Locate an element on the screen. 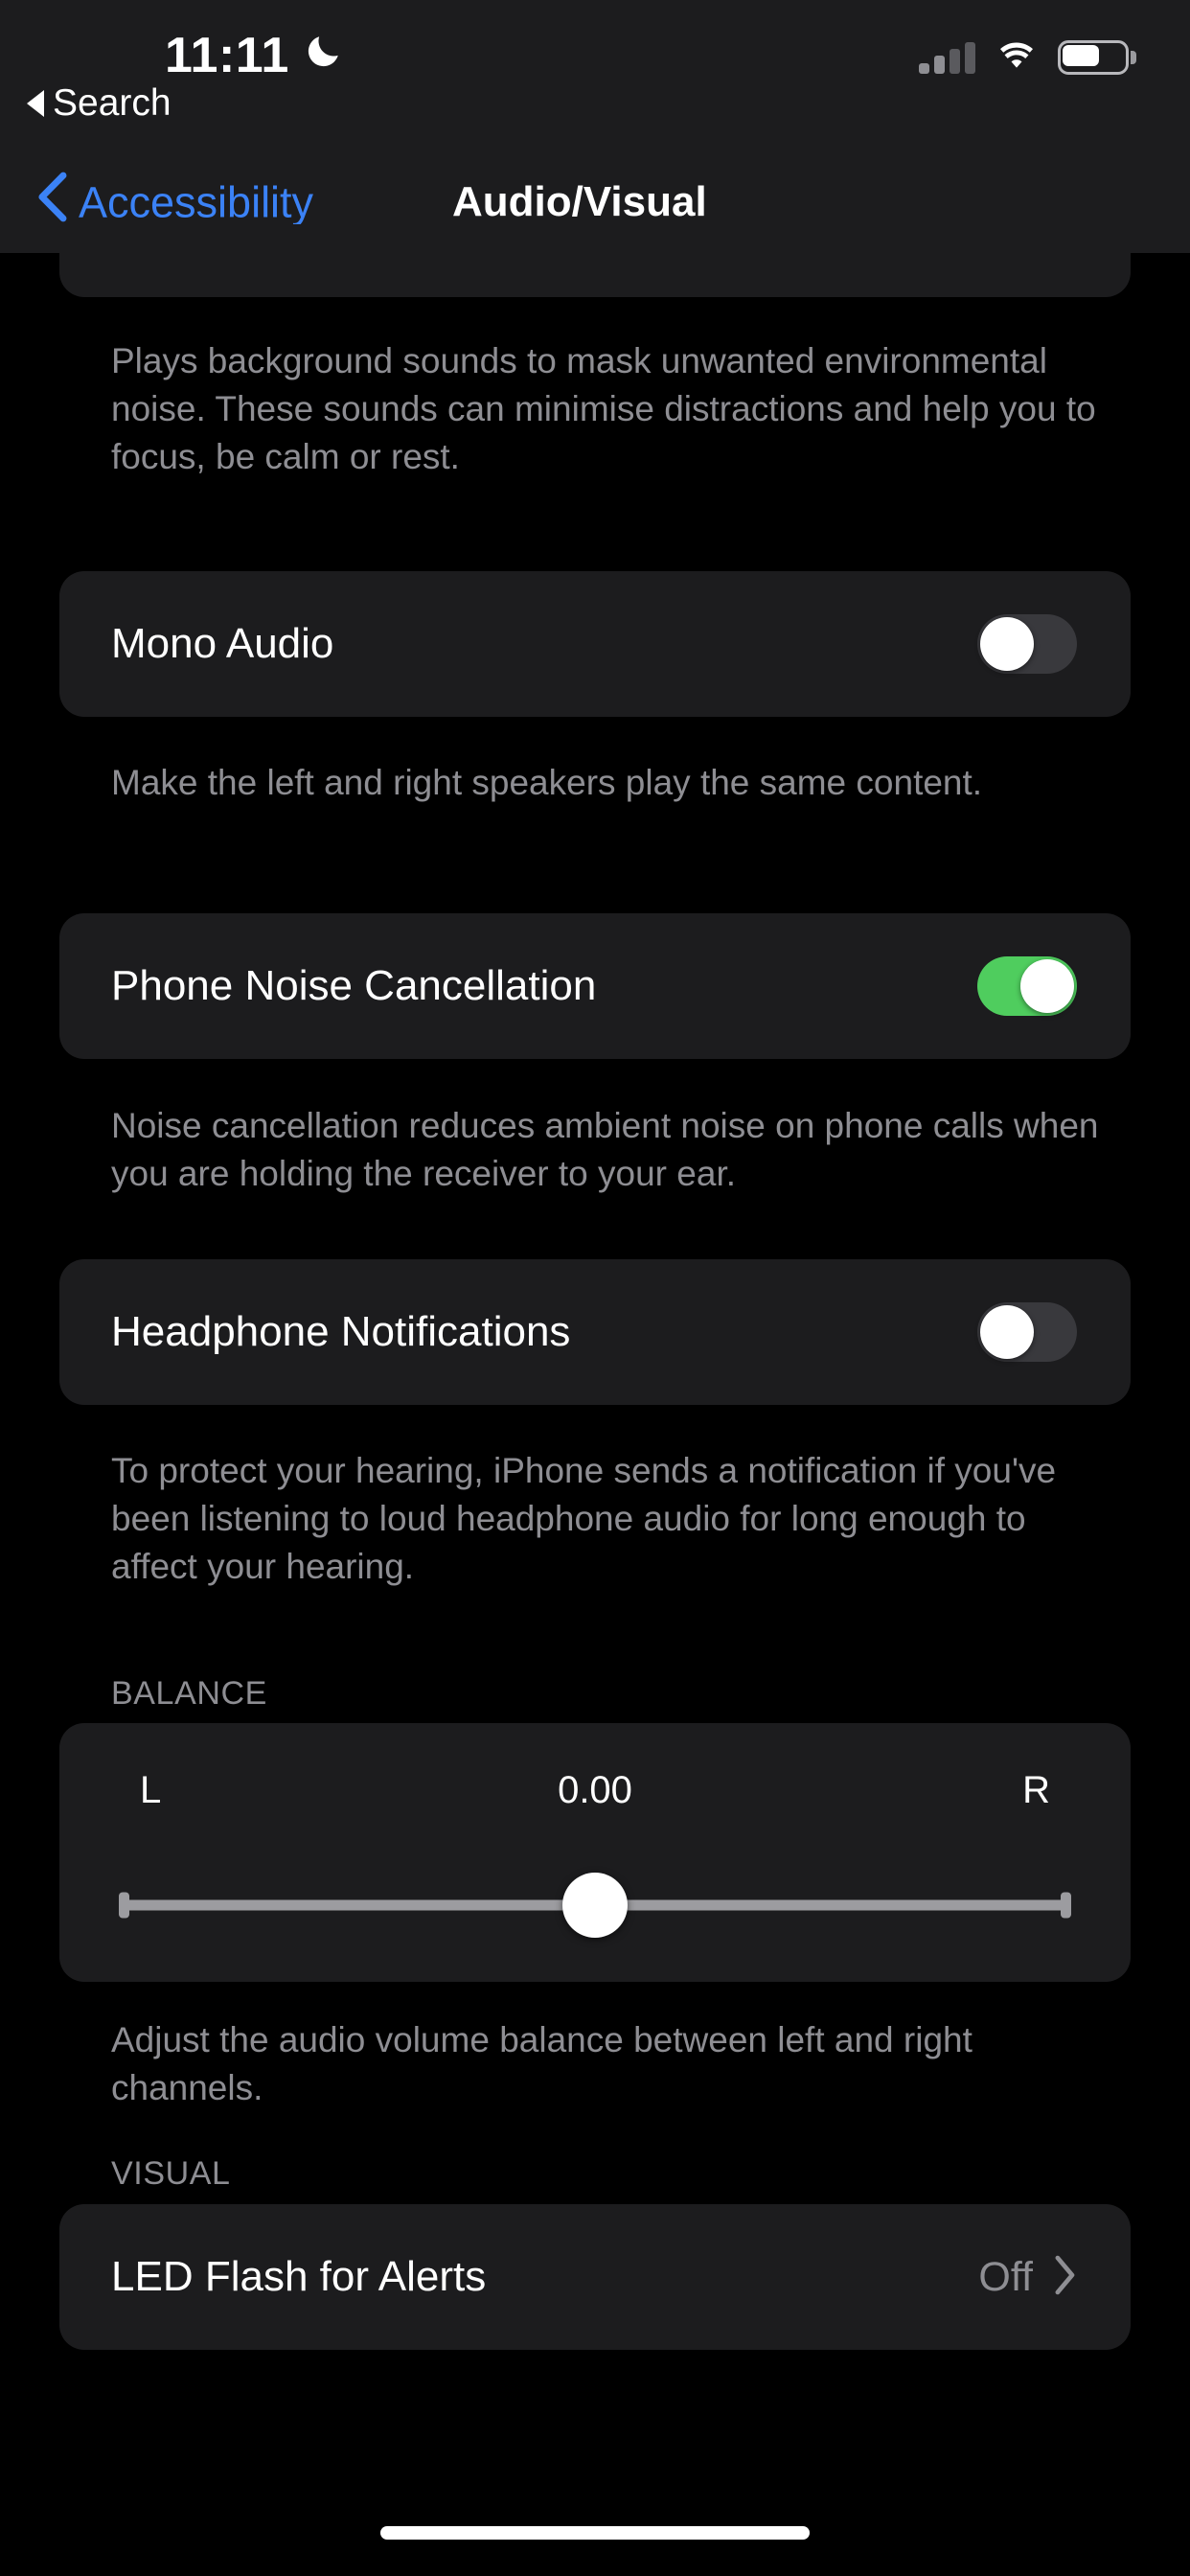 This screenshot has width=1190, height=2576. chevron-right-icon is located at coordinates (1066, 2277).